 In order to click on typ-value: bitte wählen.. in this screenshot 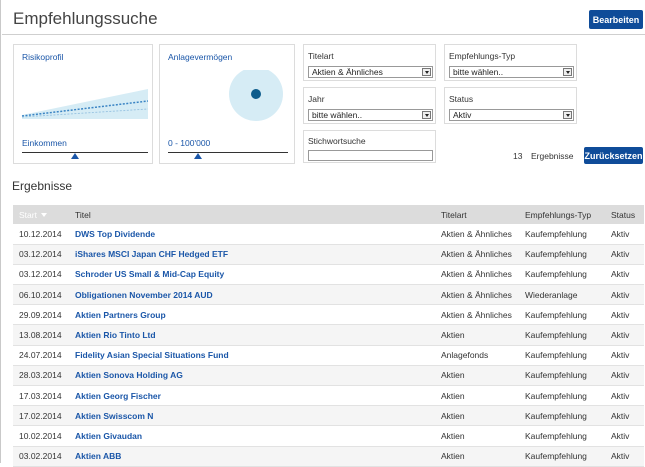, I will do `click(478, 72)`.